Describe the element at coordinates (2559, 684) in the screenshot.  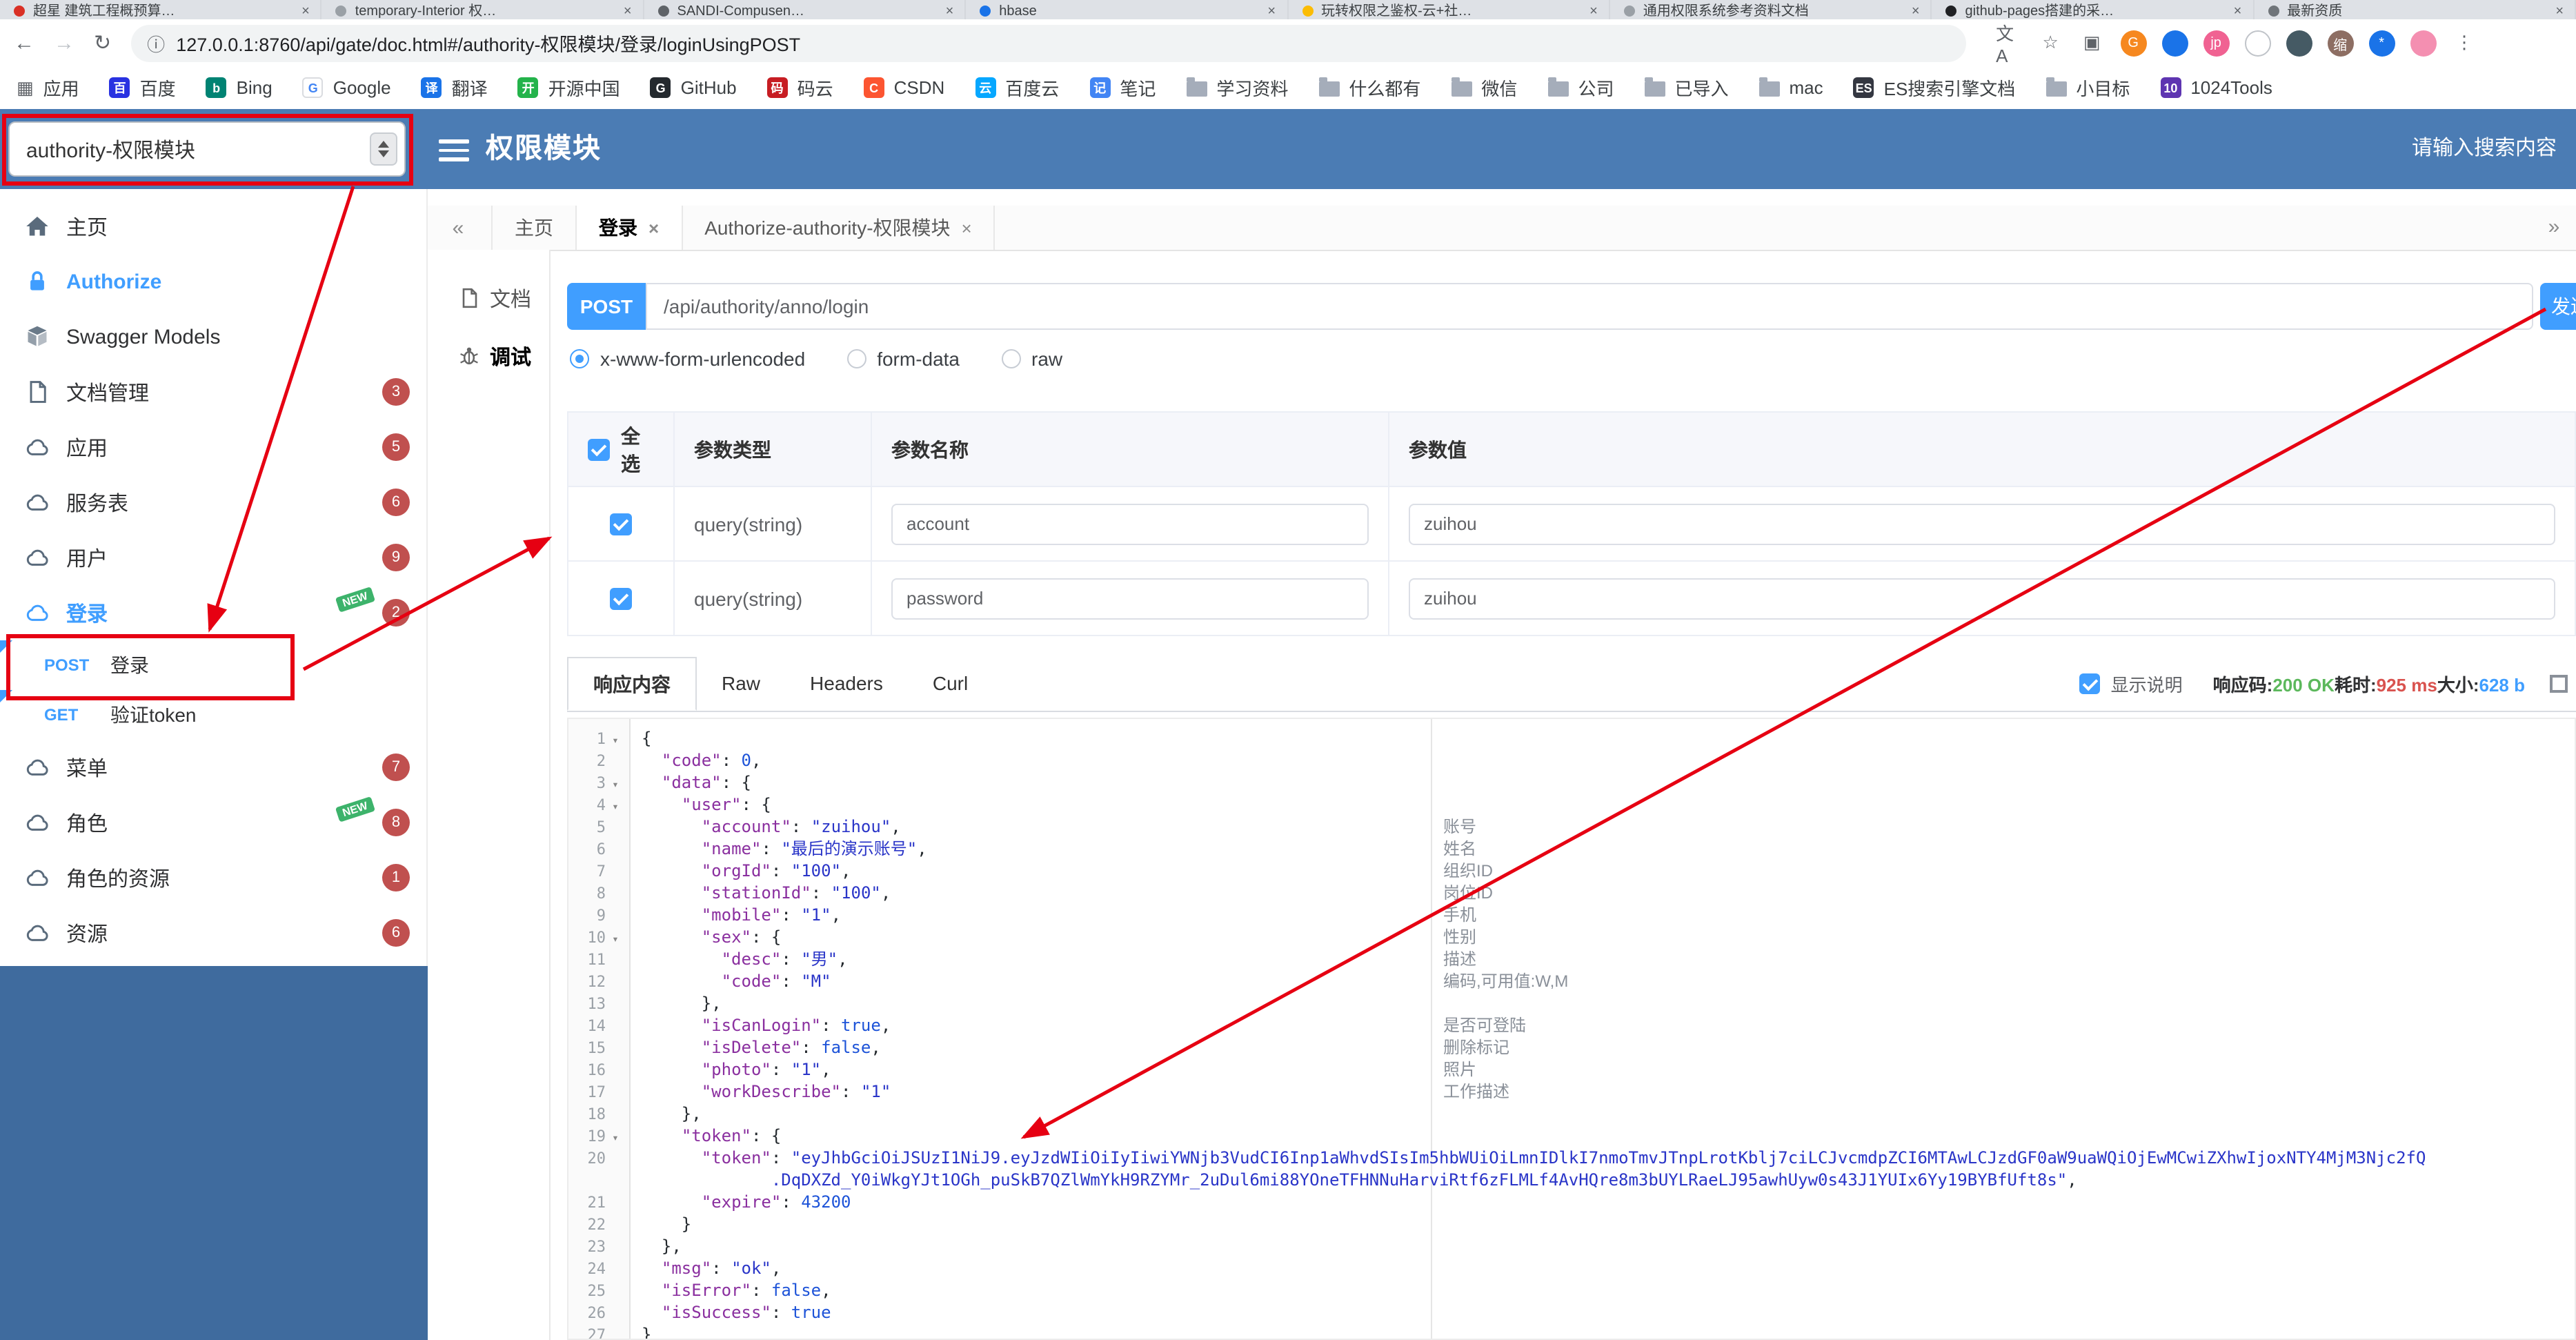
I see `fullscreen-icon` at that location.